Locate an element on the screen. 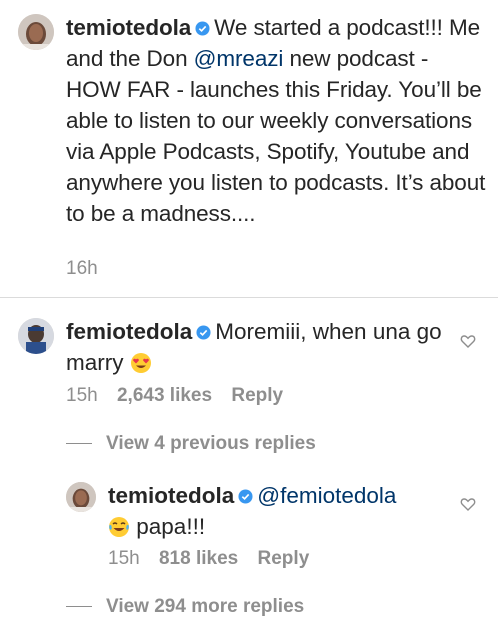  comment-meta: 15h 2,643 likes Reply is located at coordinates (181, 396).